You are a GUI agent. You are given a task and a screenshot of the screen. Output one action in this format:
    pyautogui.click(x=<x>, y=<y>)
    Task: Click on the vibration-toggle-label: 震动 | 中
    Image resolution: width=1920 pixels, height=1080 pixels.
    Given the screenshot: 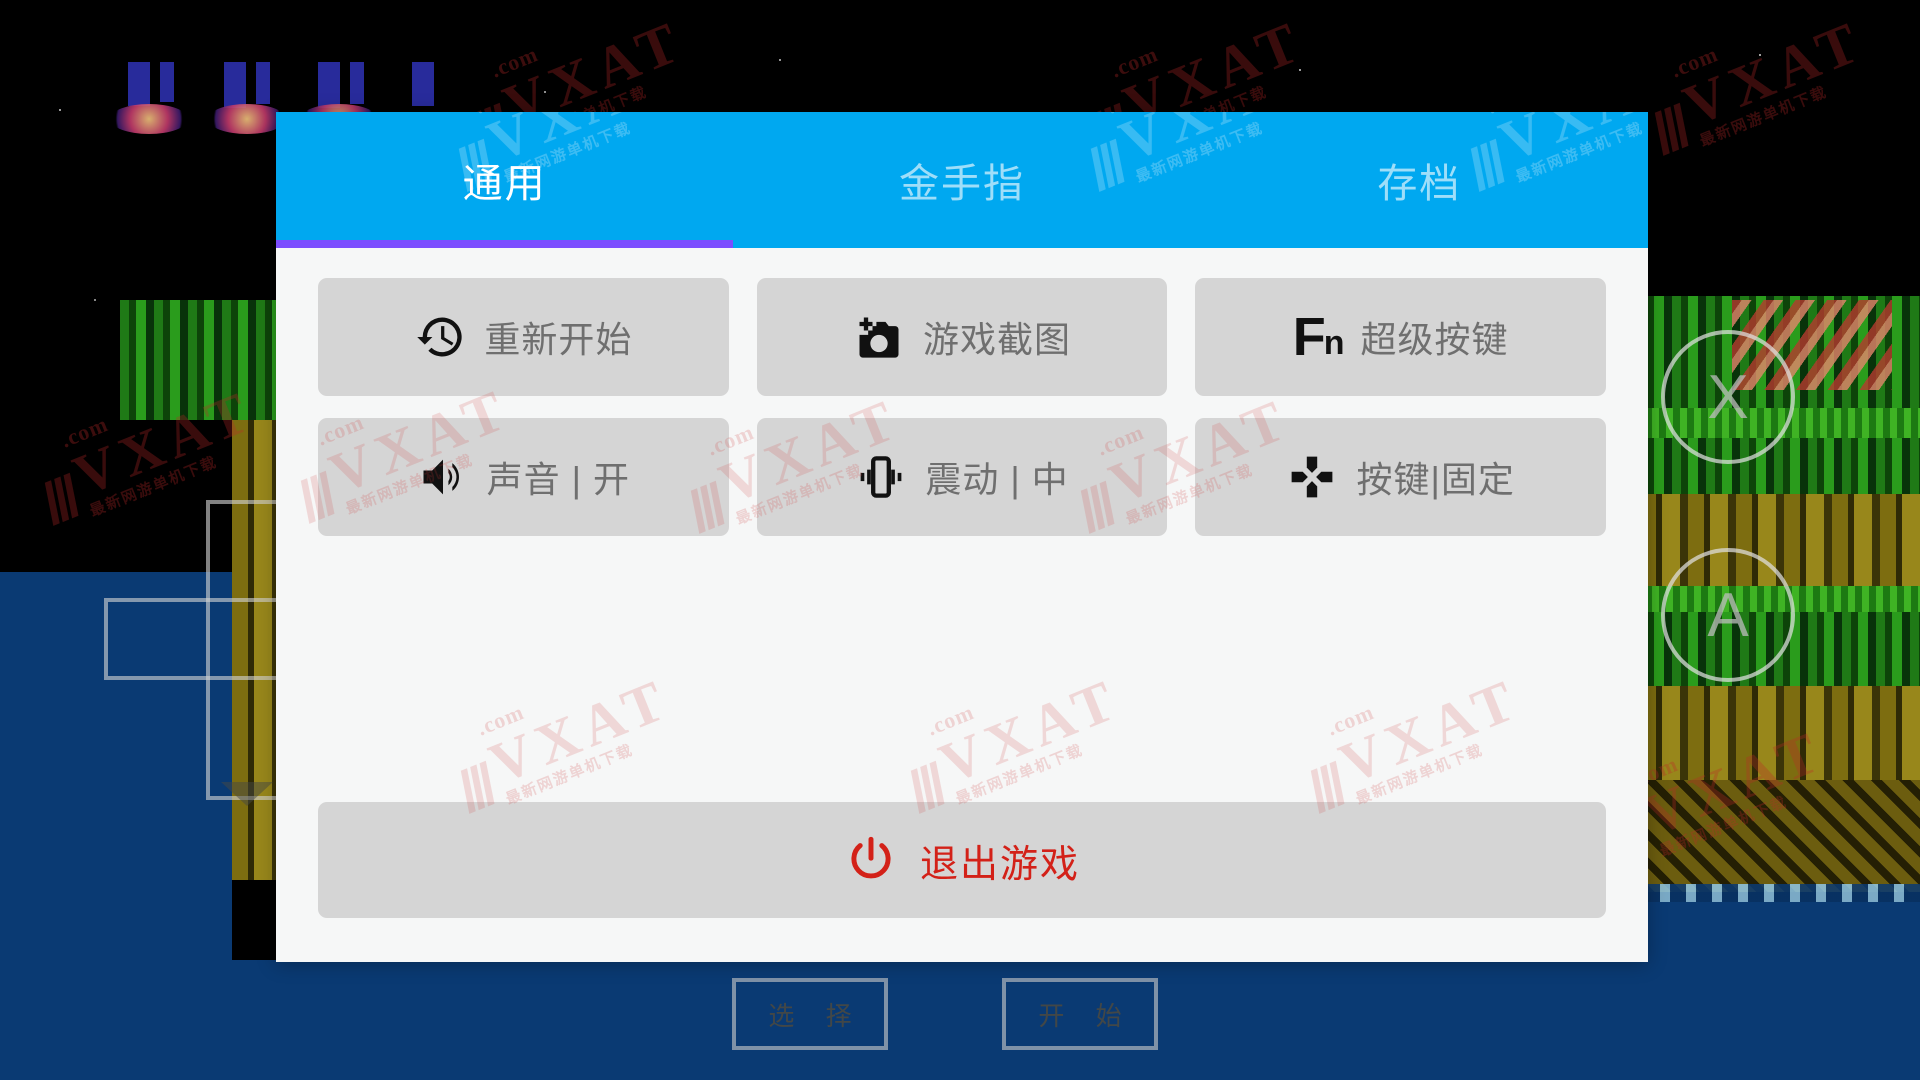 What is the action you would take?
    pyautogui.click(x=997, y=479)
    